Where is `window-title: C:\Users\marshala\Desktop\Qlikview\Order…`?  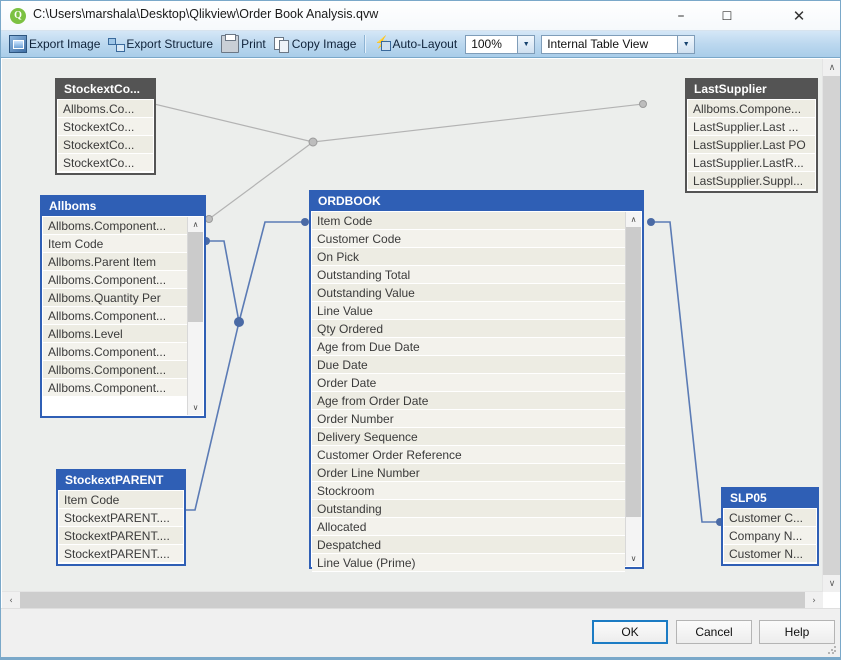 window-title: C:\Users\marshala\Desktop\Qlikview\Order… is located at coordinates (206, 14).